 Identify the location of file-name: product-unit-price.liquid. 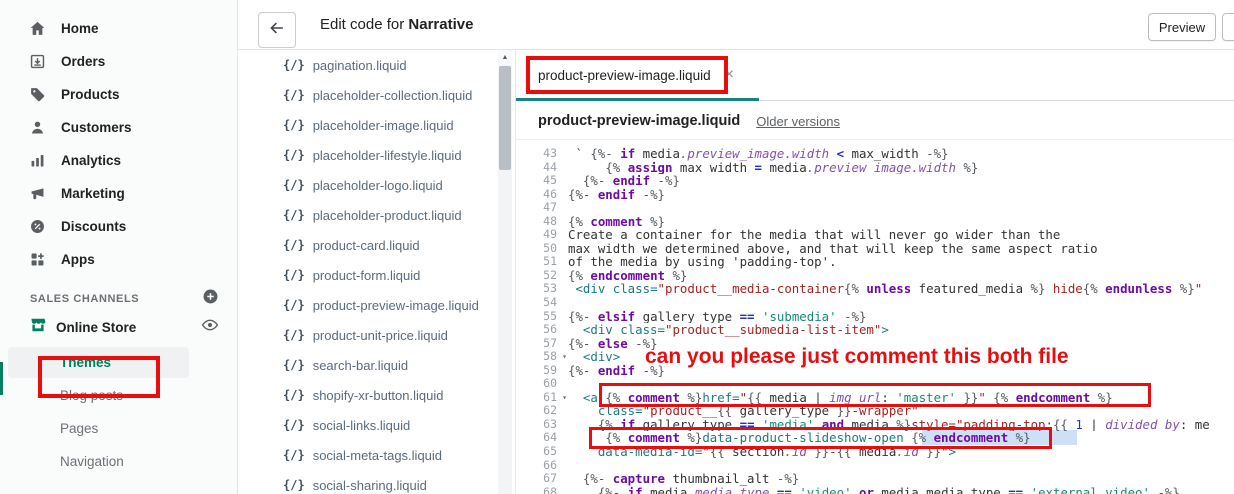
(380, 335).